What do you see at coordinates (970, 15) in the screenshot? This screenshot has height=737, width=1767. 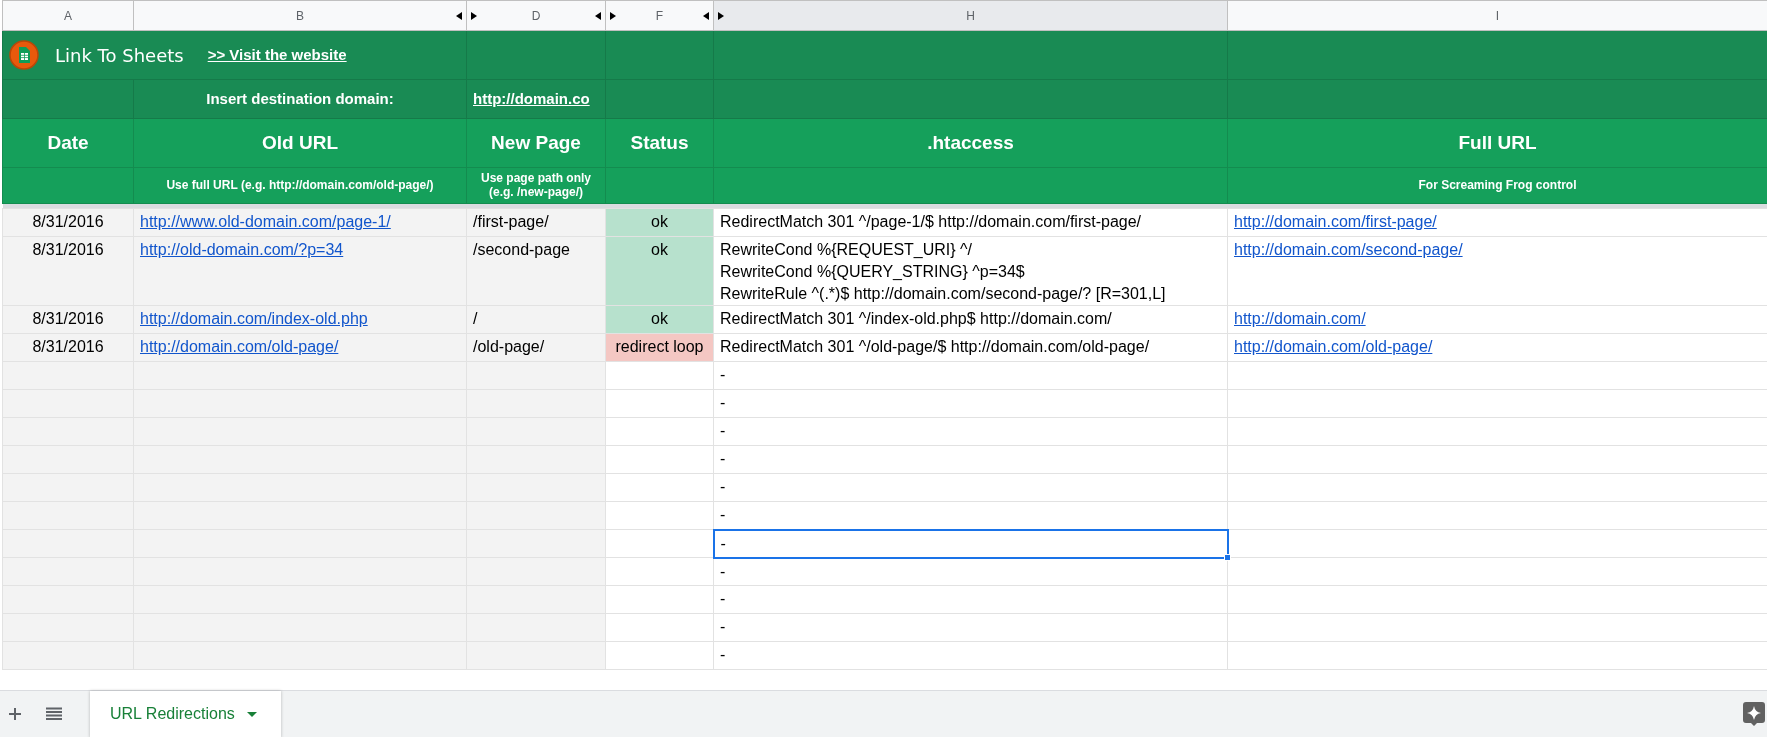 I see `column-header: H` at bounding box center [970, 15].